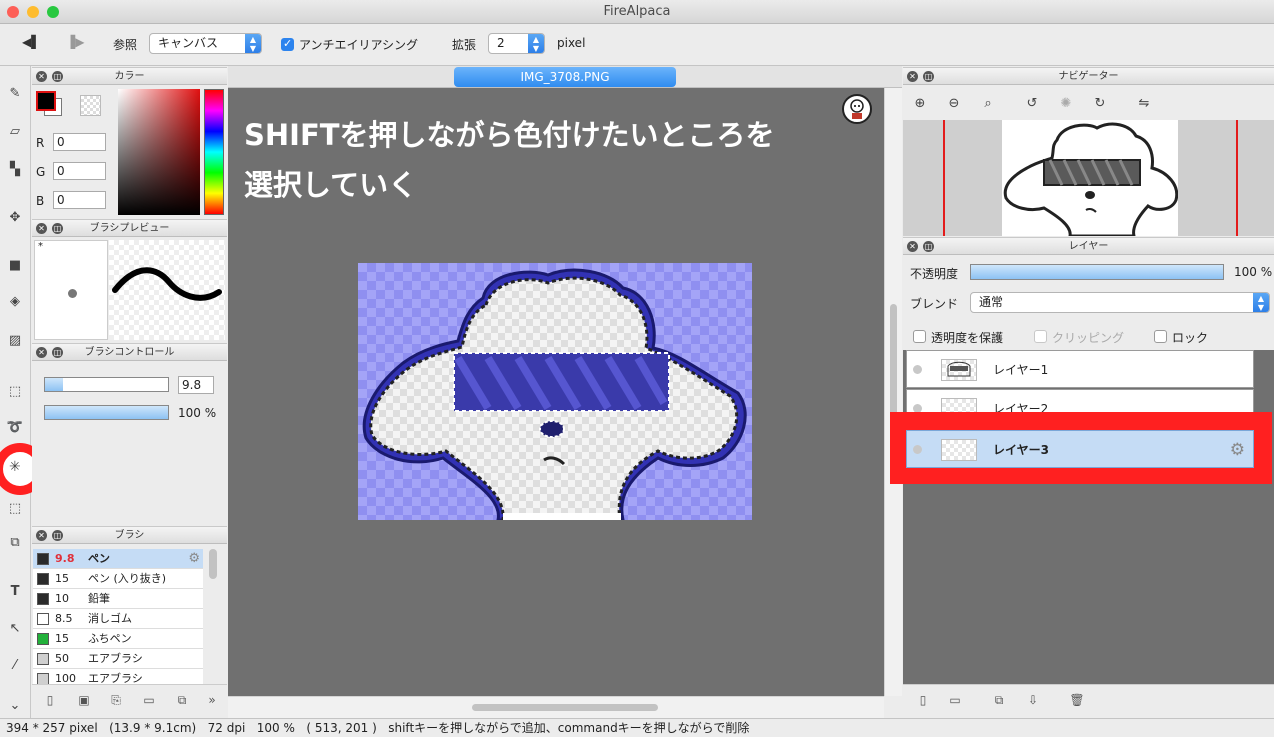 The width and height of the screenshot is (1274, 737). What do you see at coordinates (15, 132) in the screenshot?
I see `eraser-tool-icon: ▱` at bounding box center [15, 132].